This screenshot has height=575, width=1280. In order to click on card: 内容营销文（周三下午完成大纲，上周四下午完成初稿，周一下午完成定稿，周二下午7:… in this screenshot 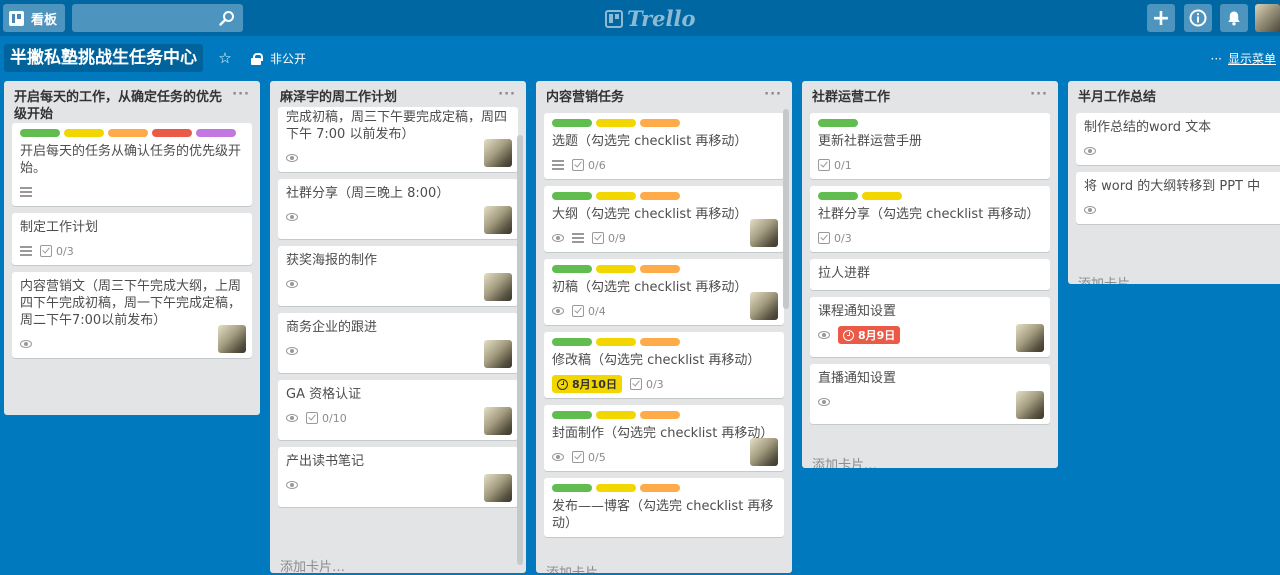, I will do `click(132, 315)`.